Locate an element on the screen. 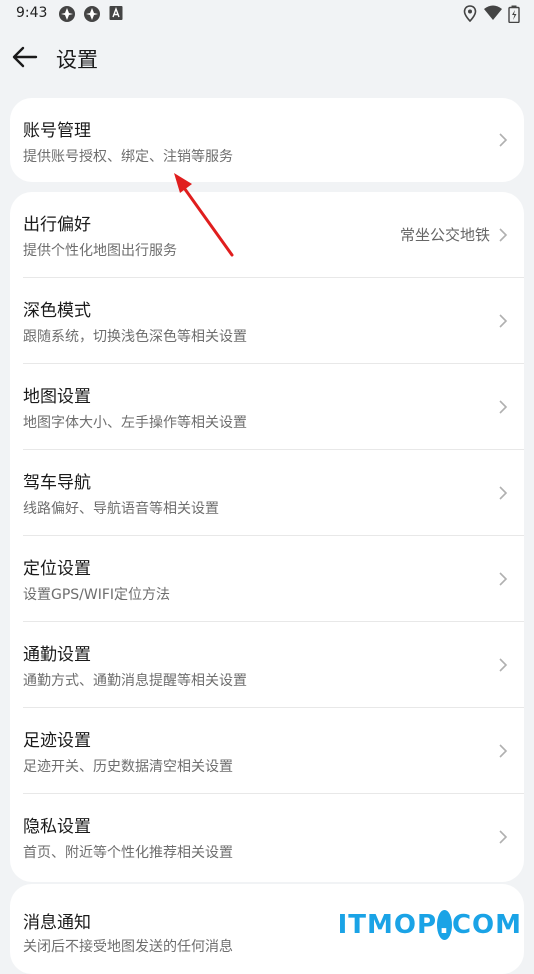 The width and height of the screenshot is (534, 974). account-card: 账号管理 提供账号授权、绑定、注销等服务 is located at coordinates (267, 140).